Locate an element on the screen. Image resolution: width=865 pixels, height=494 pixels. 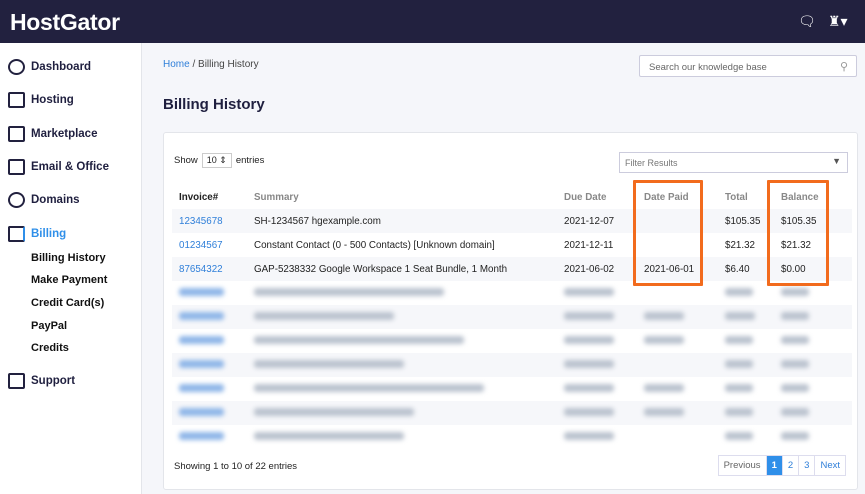
globe-icon is located at coordinates (16, 200).